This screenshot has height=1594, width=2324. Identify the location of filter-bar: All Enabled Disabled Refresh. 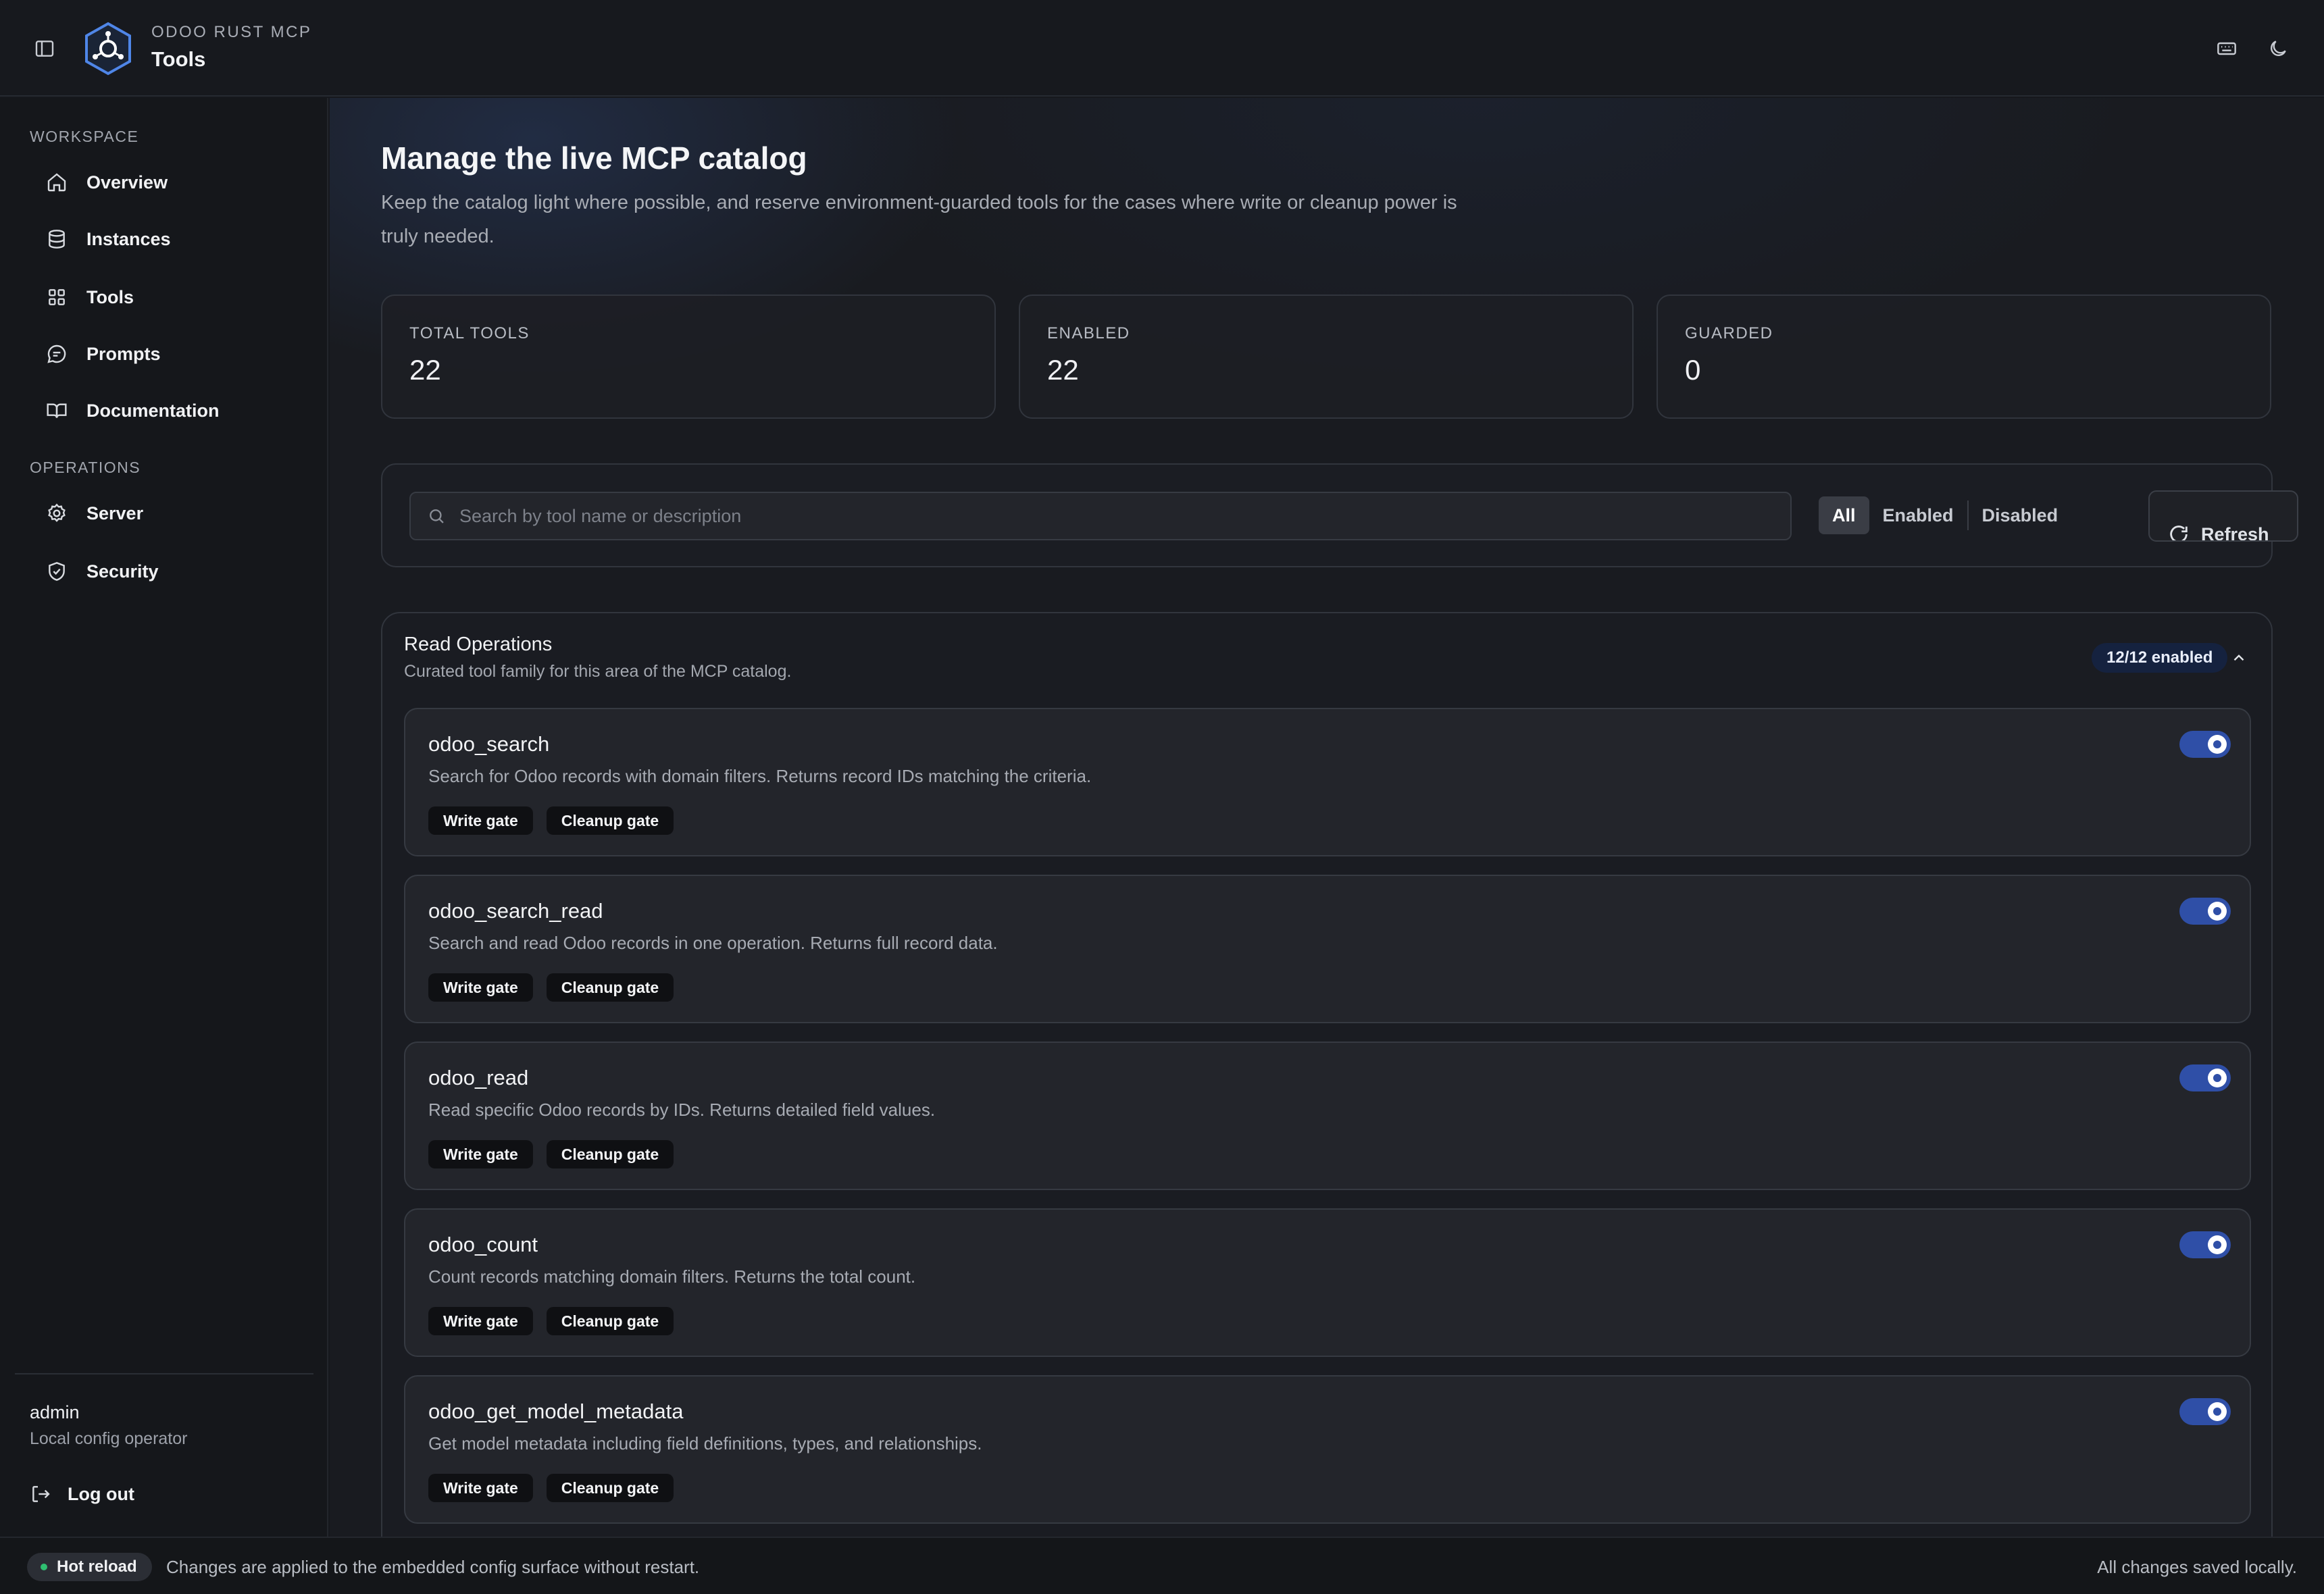
(1339, 515).